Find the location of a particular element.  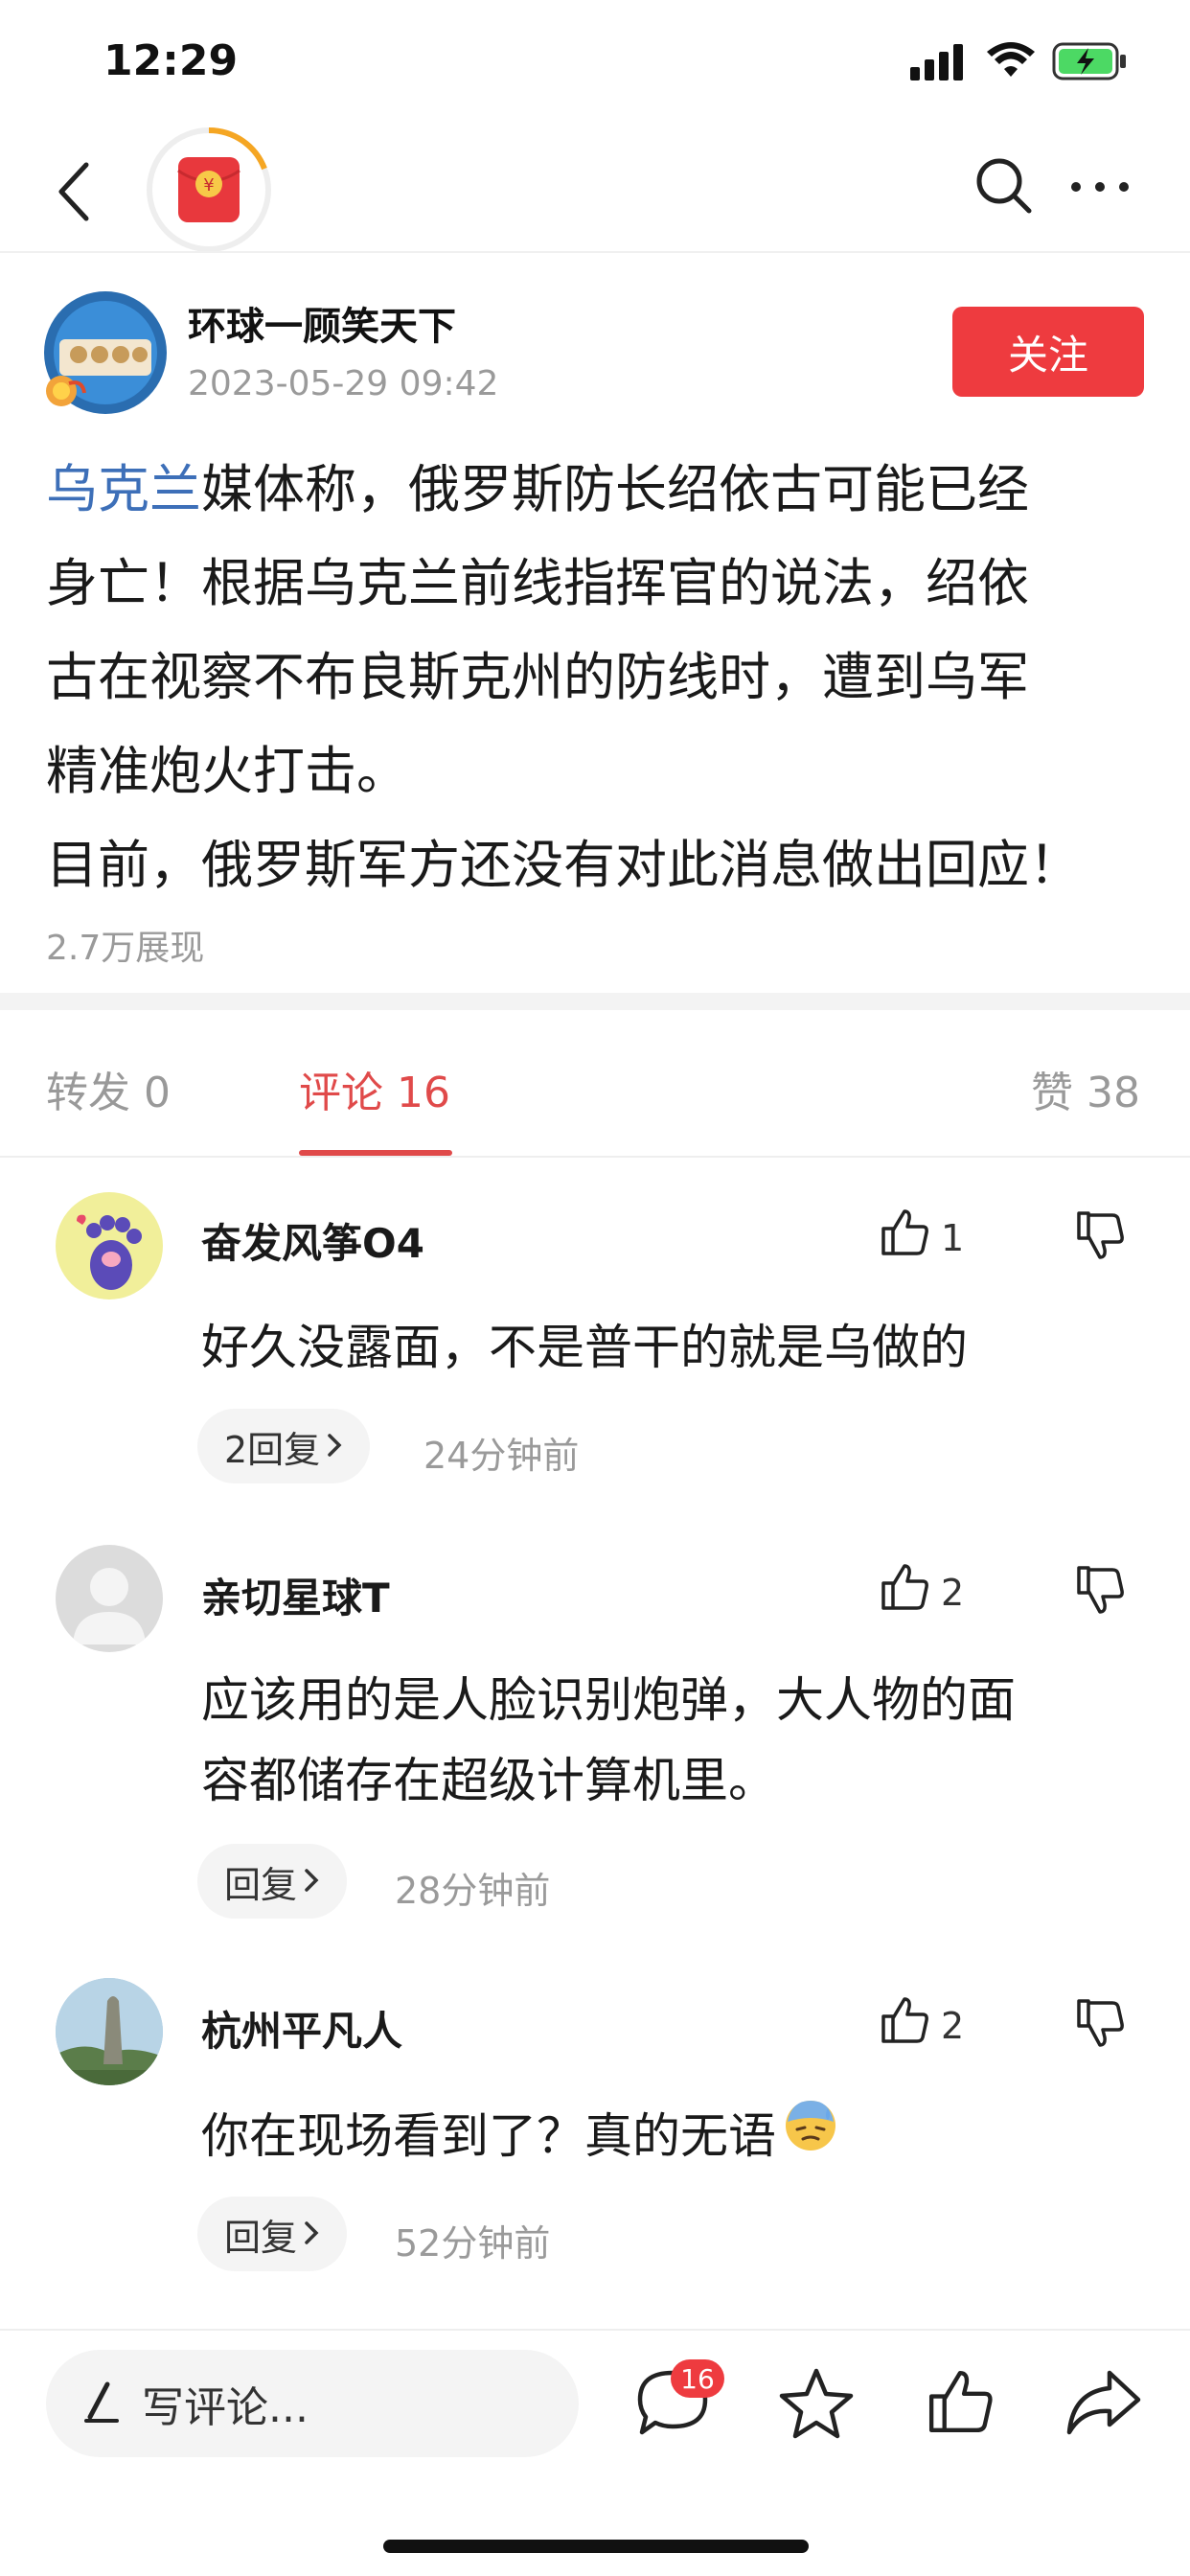

comment-author: 亲切星球T is located at coordinates (295, 1595).